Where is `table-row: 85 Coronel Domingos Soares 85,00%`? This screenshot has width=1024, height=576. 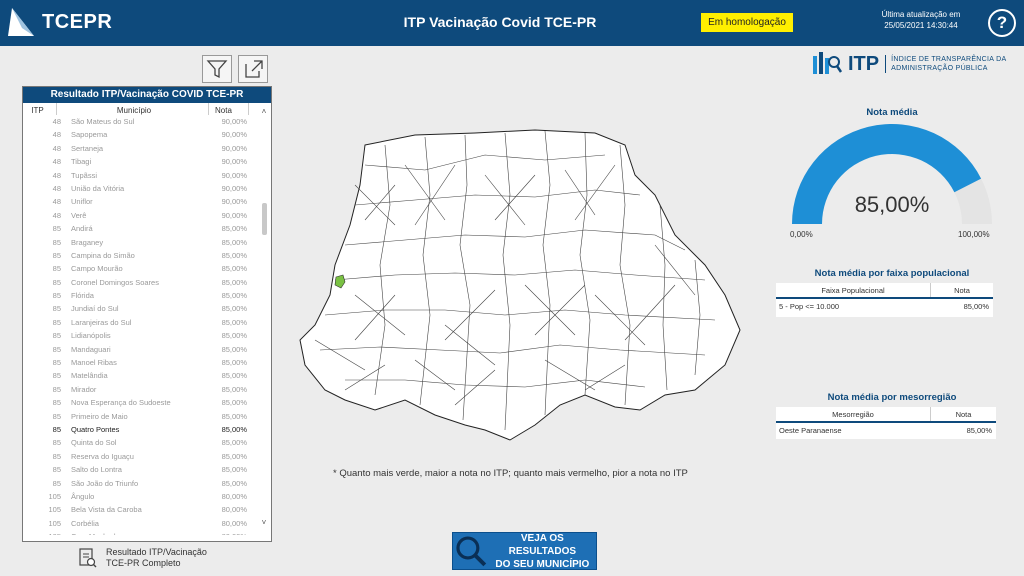 table-row: 85 Coronel Domingos Soares 85,00% is located at coordinates (147, 282).